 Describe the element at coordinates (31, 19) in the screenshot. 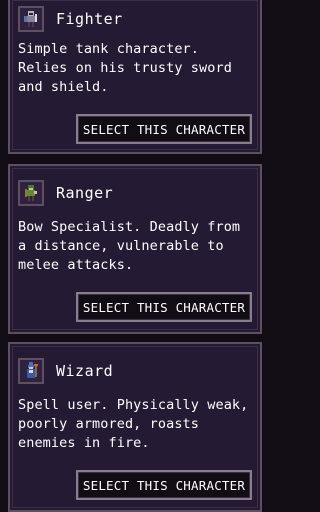

I see `fighter-portrait-icon` at that location.